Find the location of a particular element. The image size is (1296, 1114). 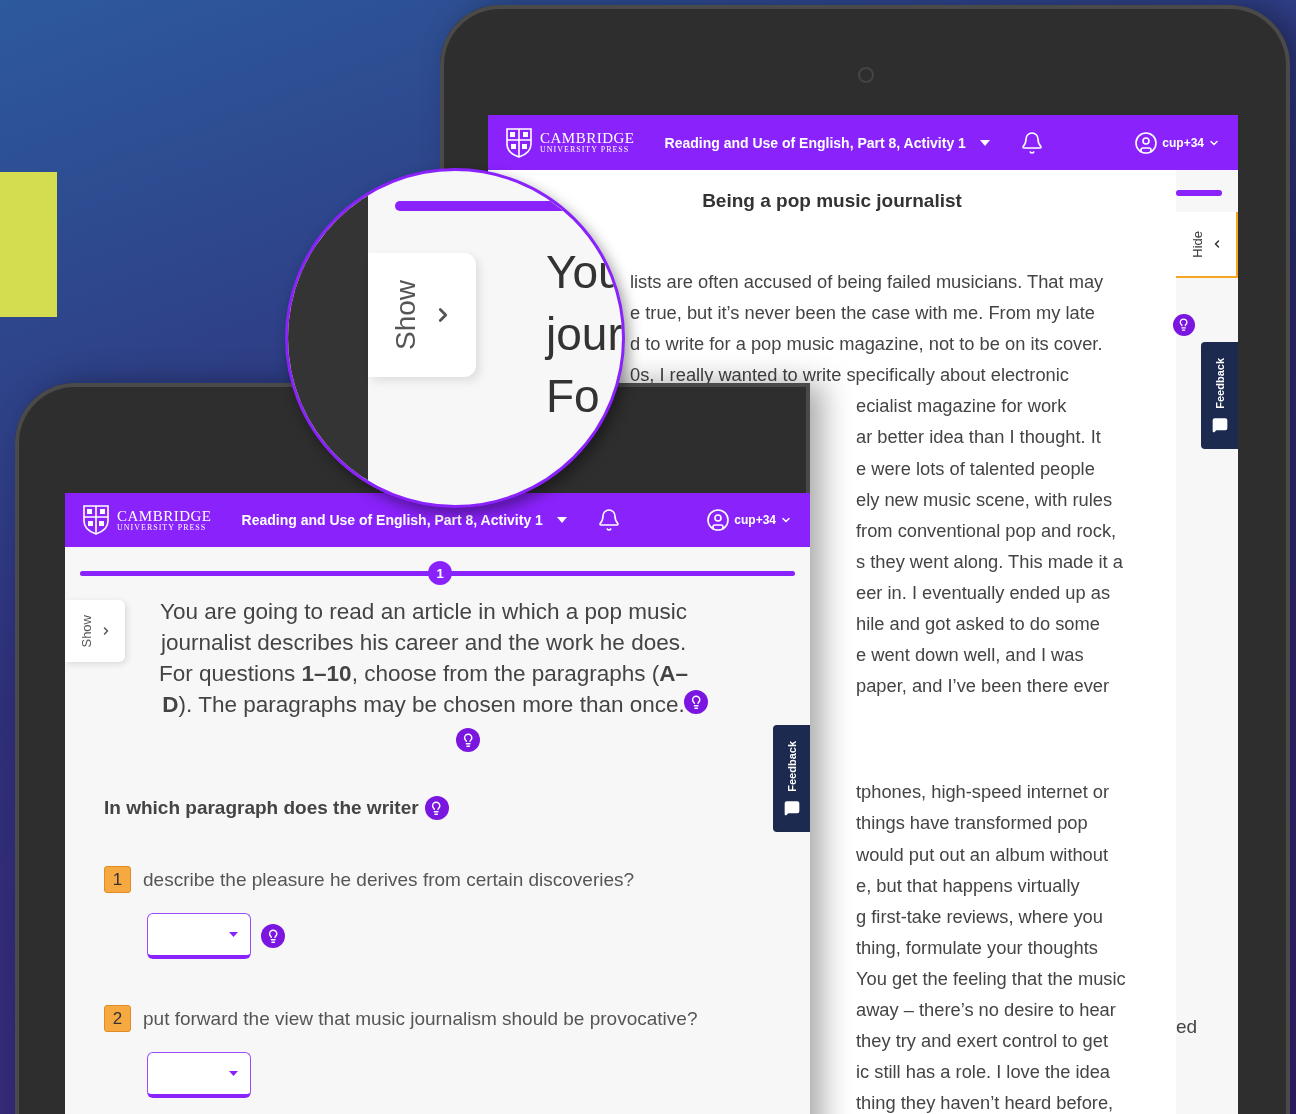

article-text: tphones, high-speed internet or things have transformed pop would put out an album without e, but that happens virtually g first-take reviews, where you thing, formulate your thoughts You get the feeling that the music away – there’s no desire to hear they try and exert control to get ic still has a role. I love the idea thing they haven’t heard before, is located at coordinates (991, 947).